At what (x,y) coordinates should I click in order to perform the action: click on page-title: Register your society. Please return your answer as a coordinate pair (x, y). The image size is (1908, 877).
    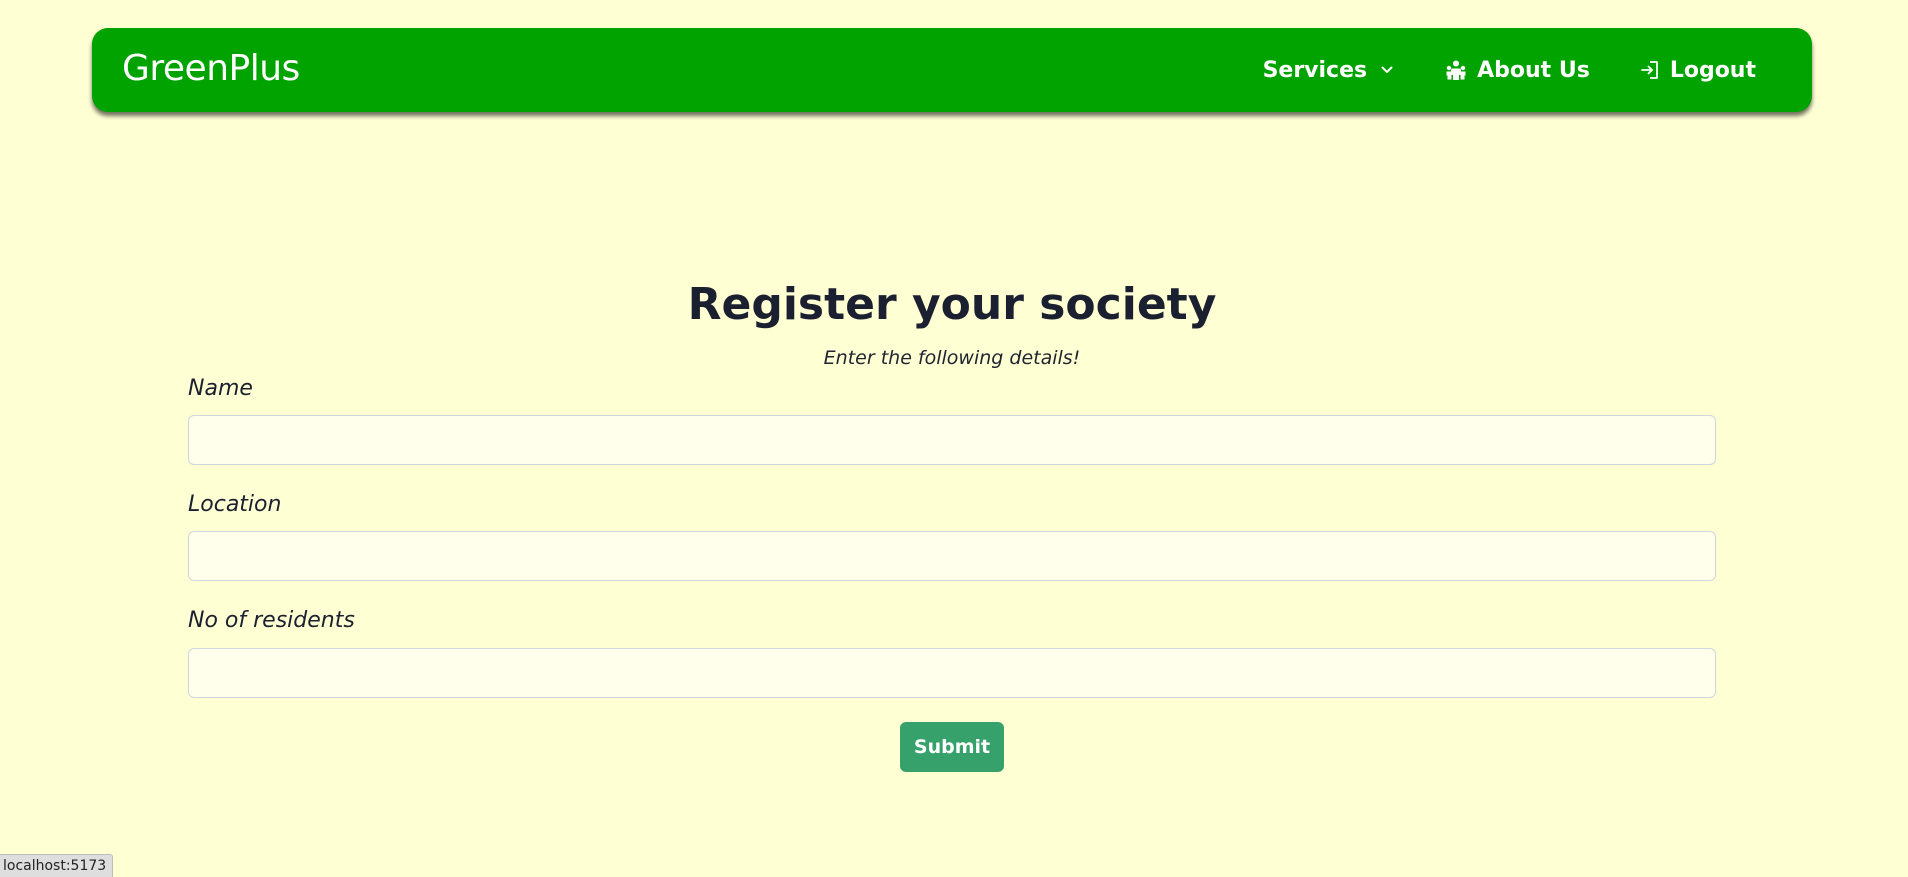
    Looking at the image, I should click on (952, 305).